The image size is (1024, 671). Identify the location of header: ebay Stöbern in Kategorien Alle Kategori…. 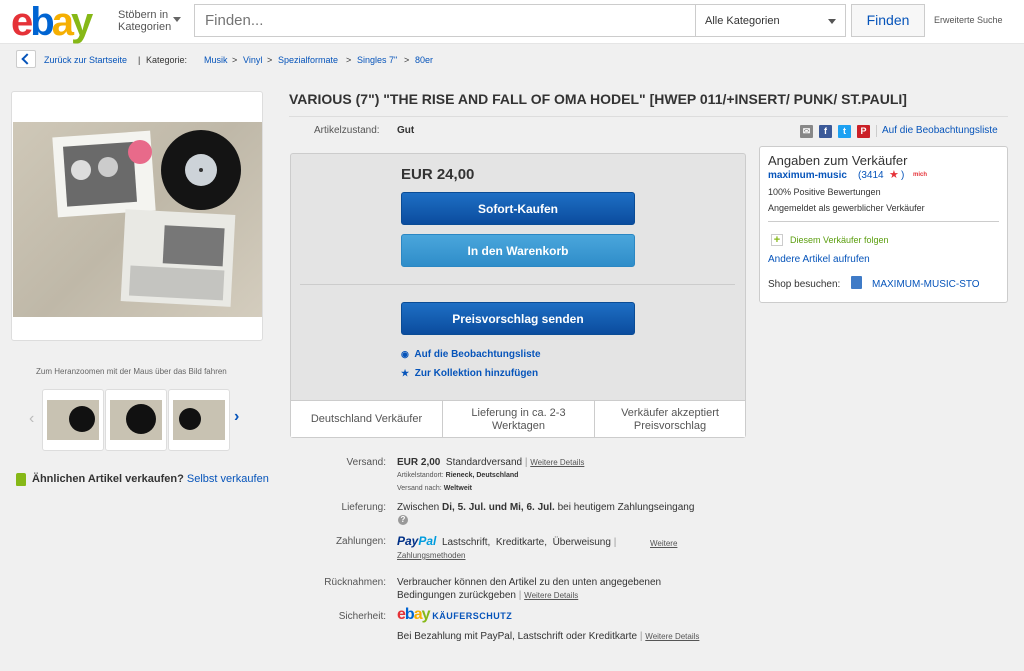
(512, 22).